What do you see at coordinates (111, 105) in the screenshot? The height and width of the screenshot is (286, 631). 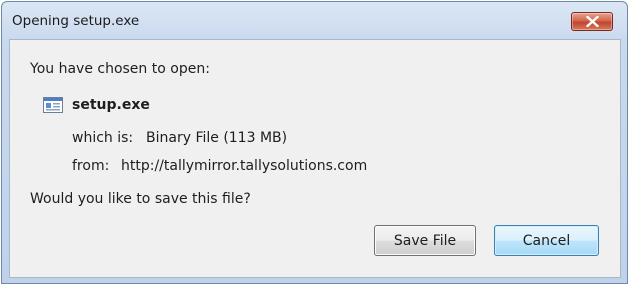 I see `file-name: setup.exe` at bounding box center [111, 105].